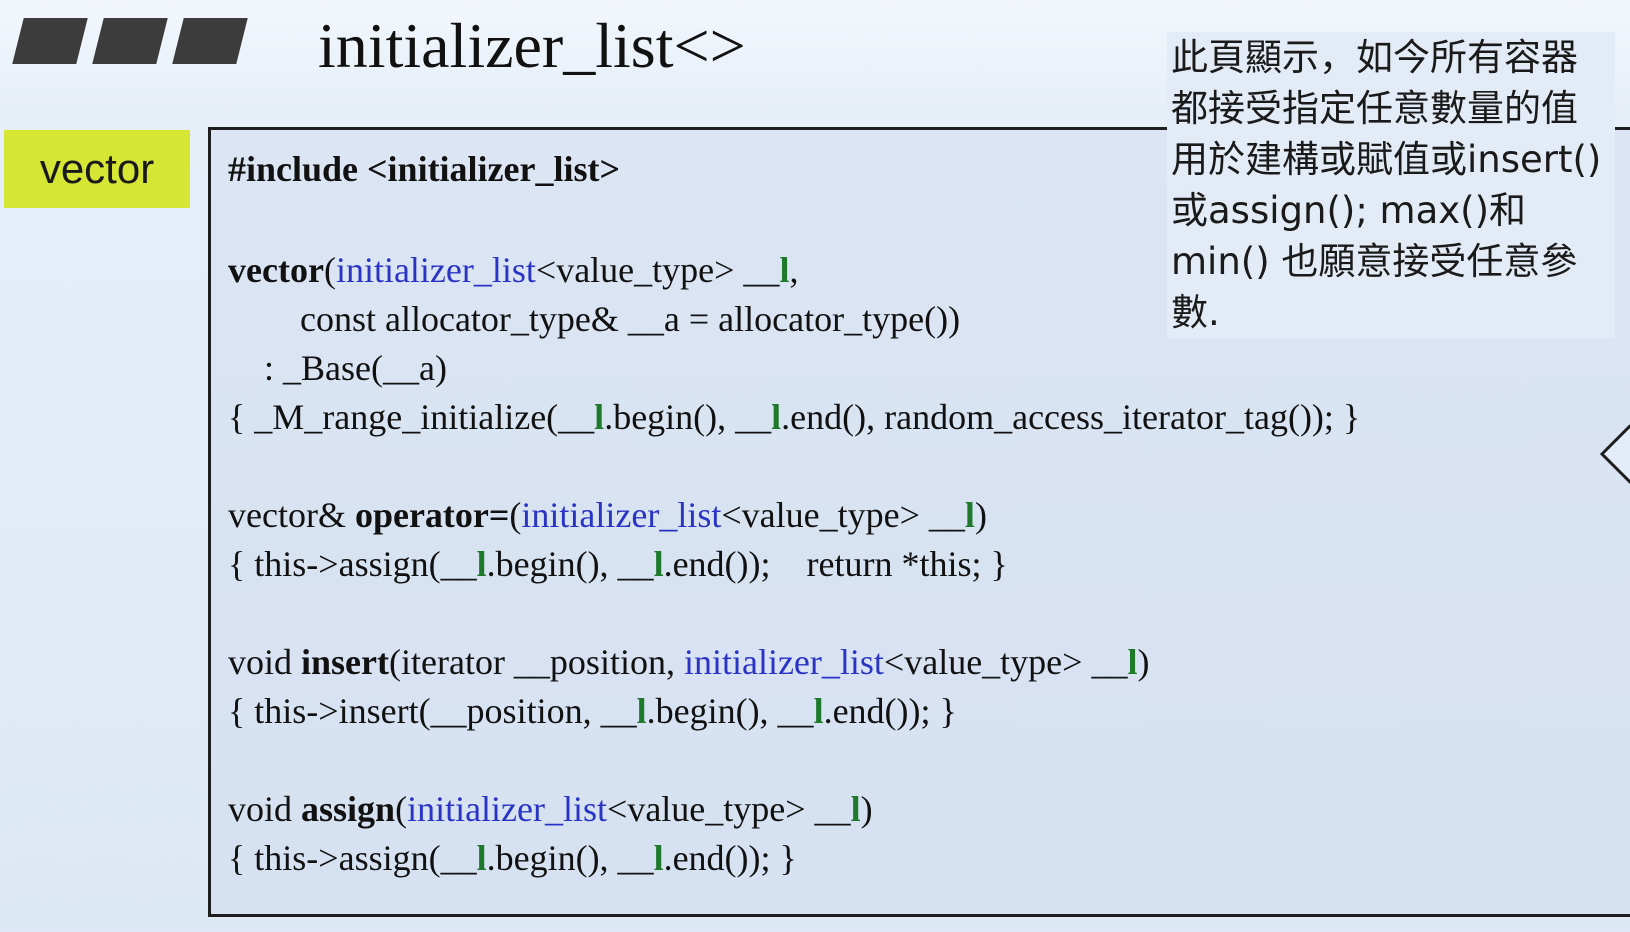 The width and height of the screenshot is (1630, 932). What do you see at coordinates (1615, 454) in the screenshot?
I see `side-arrow-icon` at bounding box center [1615, 454].